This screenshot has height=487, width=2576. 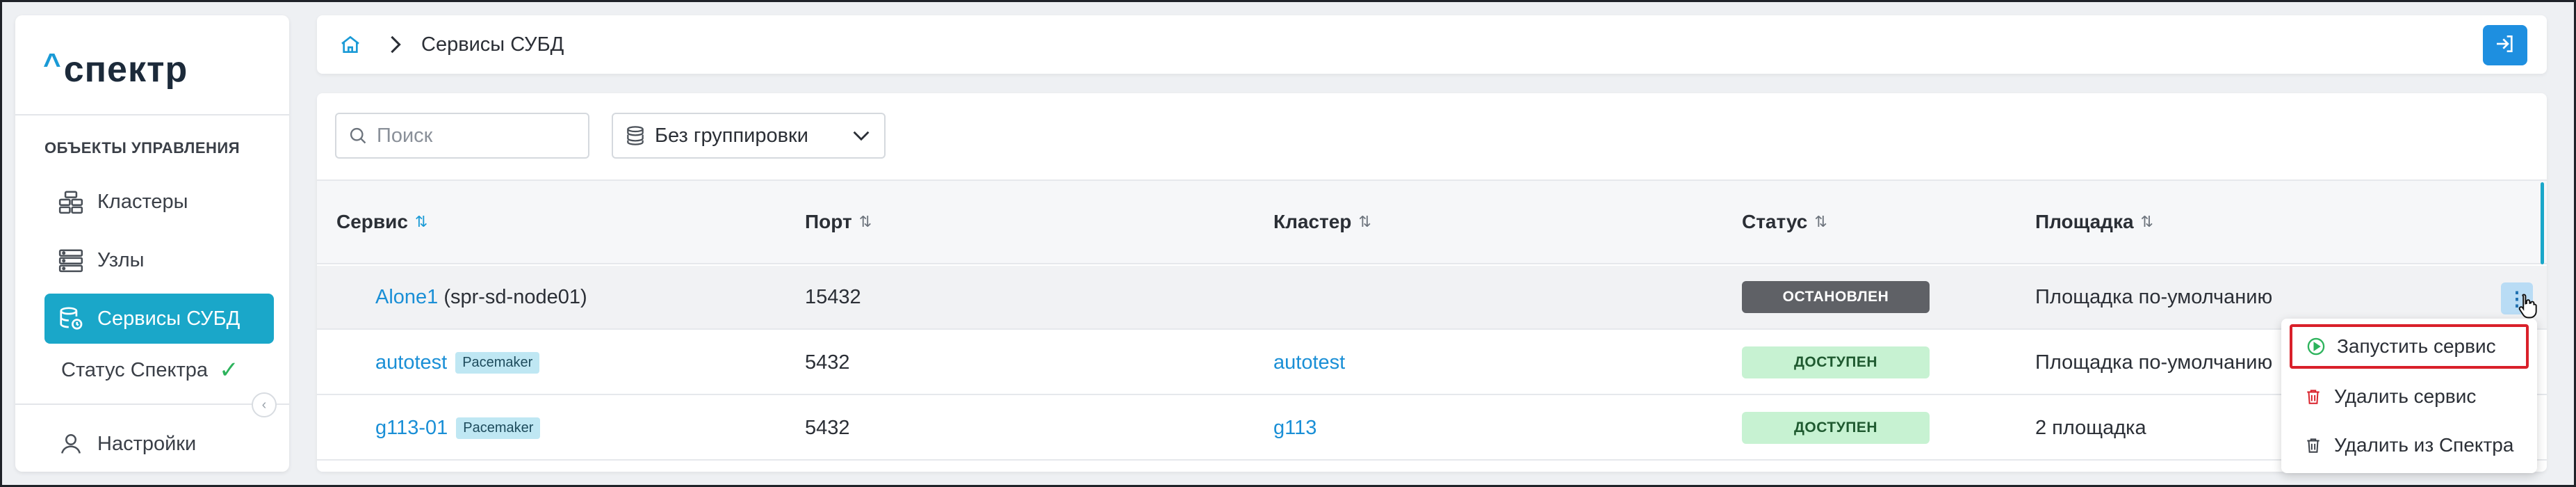 I want to click on clusters-icon, so click(x=71, y=201).